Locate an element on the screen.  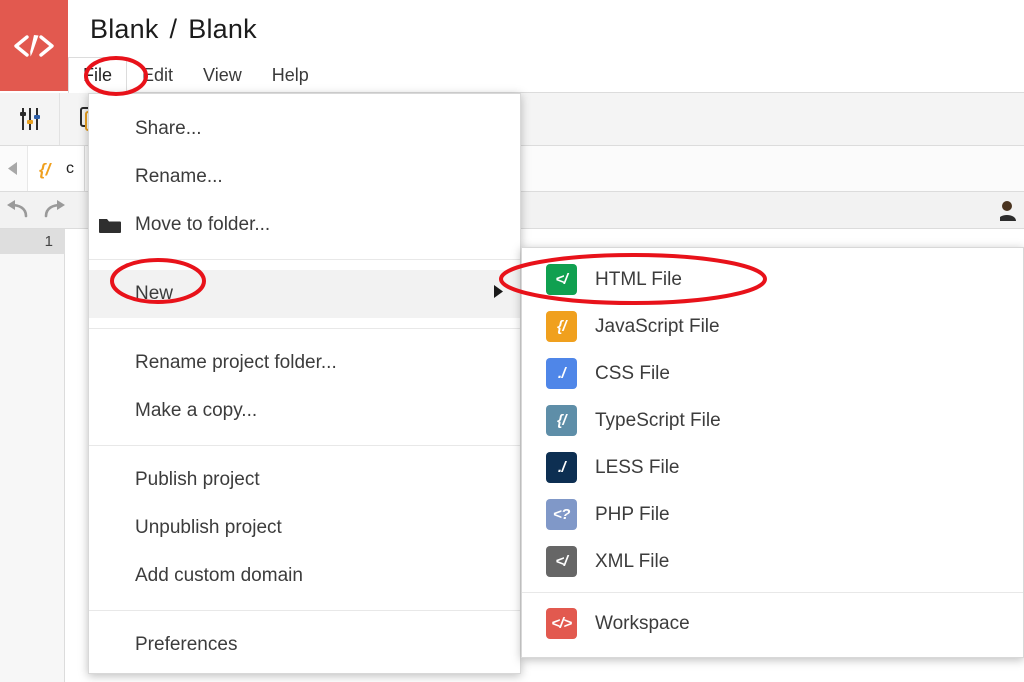
menubar-item-help: Help is located at coordinates (290, 75).